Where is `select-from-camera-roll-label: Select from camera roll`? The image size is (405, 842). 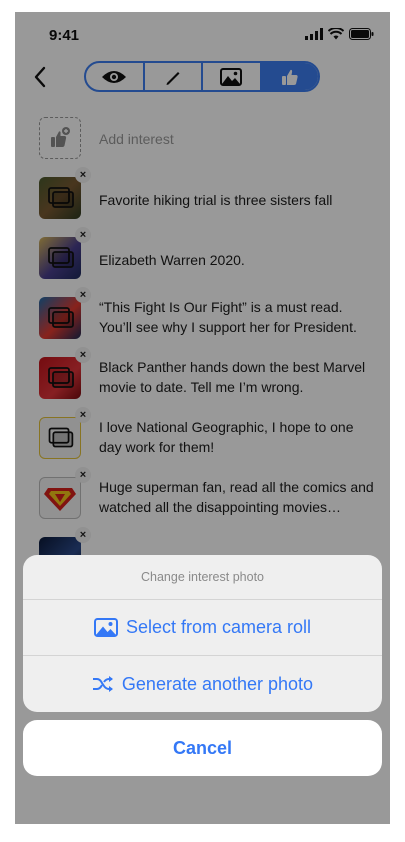
select-from-camera-roll-label: Select from camera roll is located at coordinates (218, 627).